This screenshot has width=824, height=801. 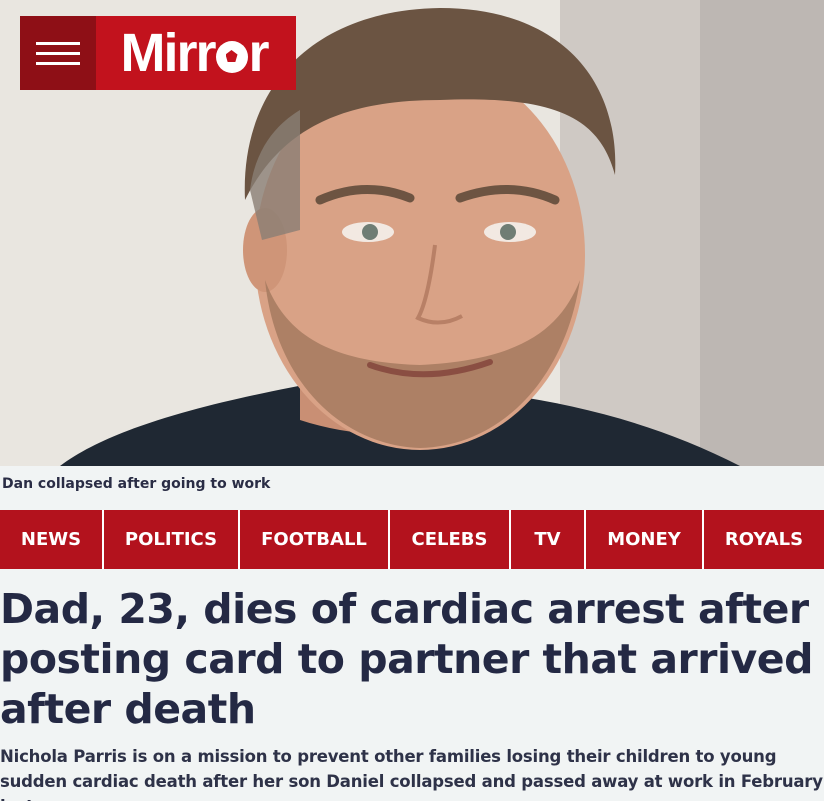 What do you see at coordinates (231, 57) in the screenshot?
I see `football-icon` at bounding box center [231, 57].